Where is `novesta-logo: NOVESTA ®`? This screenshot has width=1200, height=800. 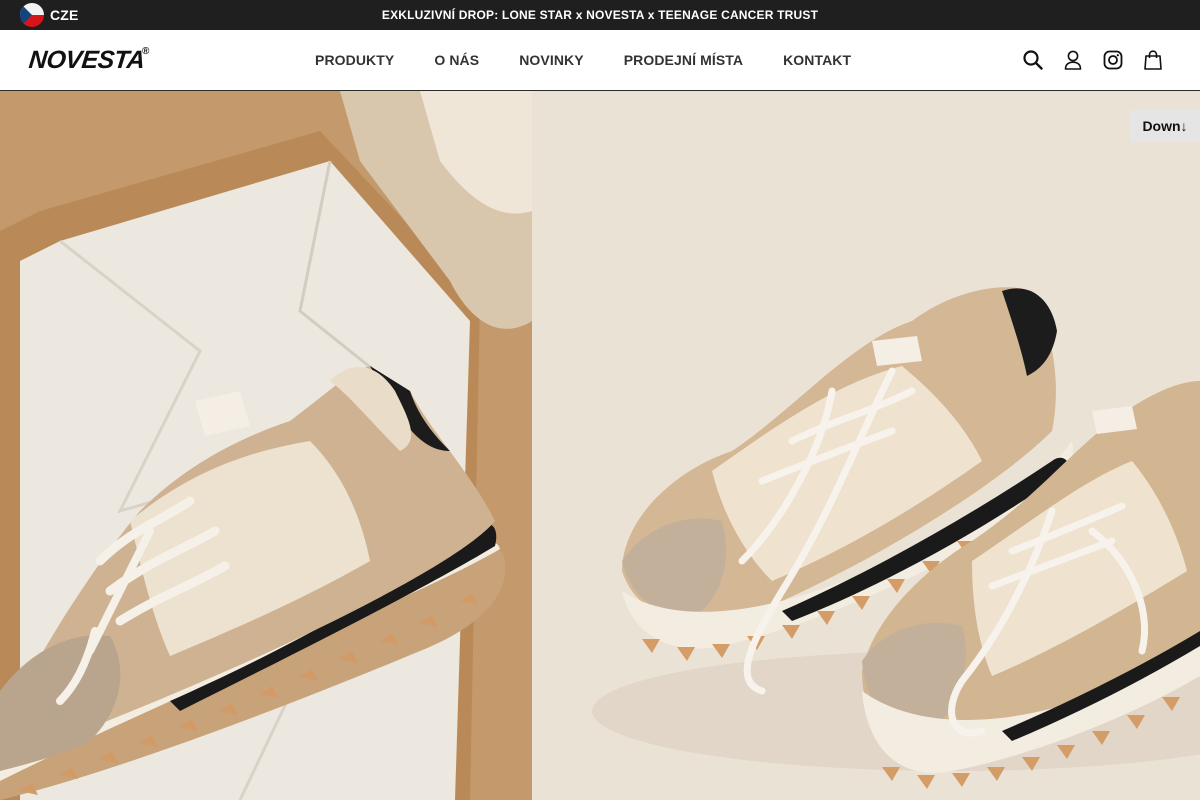
novesta-logo: NOVESTA ® is located at coordinates (90, 60).